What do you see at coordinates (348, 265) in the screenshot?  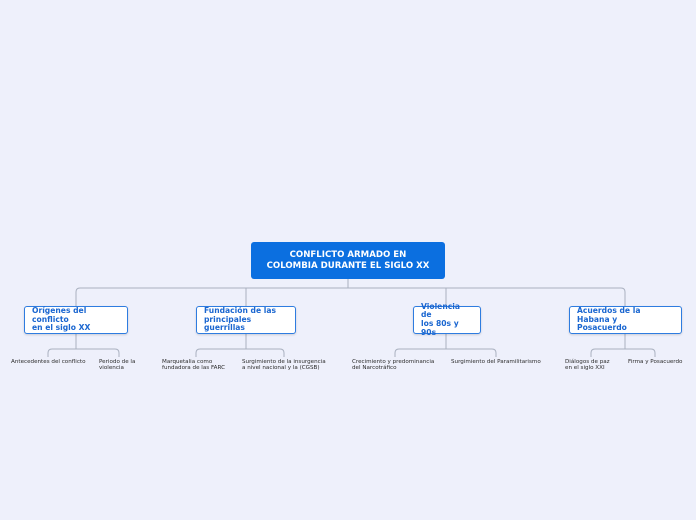 I see `central-topic-line2: COLOMBIA DURANTE EL SIGLO XX` at bounding box center [348, 265].